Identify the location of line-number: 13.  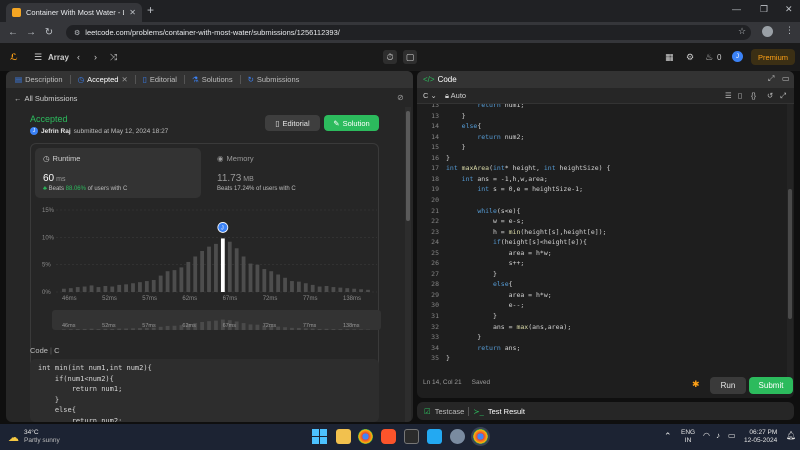
(435, 115).